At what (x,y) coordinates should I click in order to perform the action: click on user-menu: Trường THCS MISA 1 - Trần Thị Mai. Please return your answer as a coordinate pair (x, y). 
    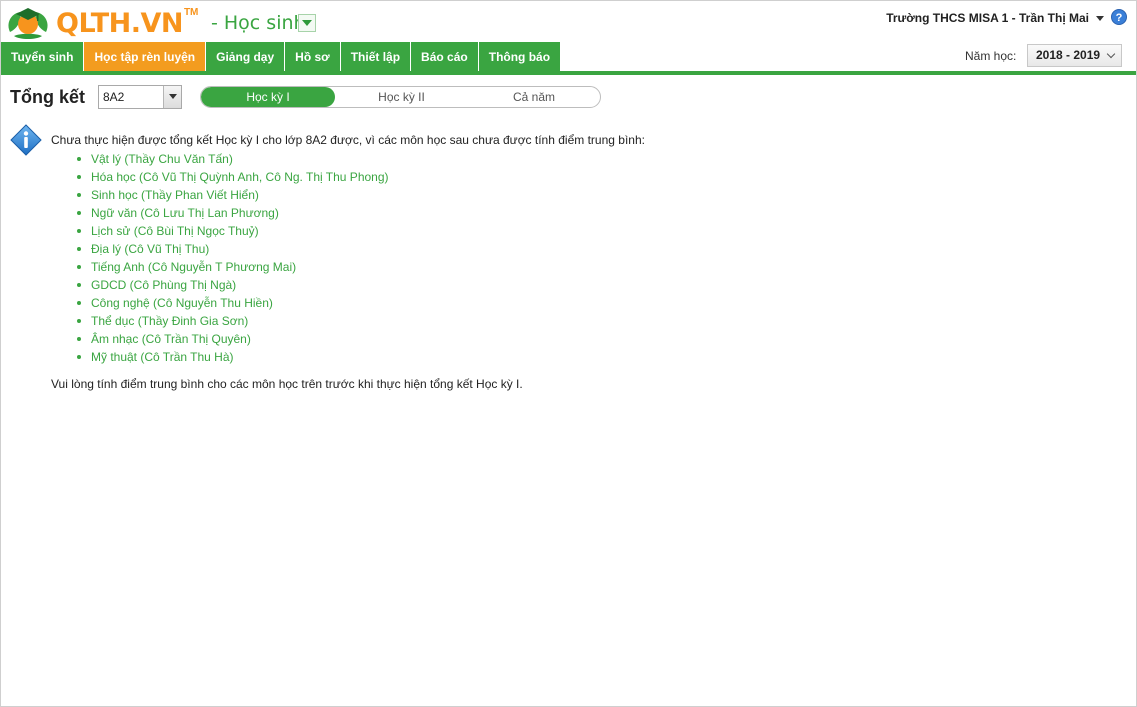
    Looking at the image, I should click on (995, 18).